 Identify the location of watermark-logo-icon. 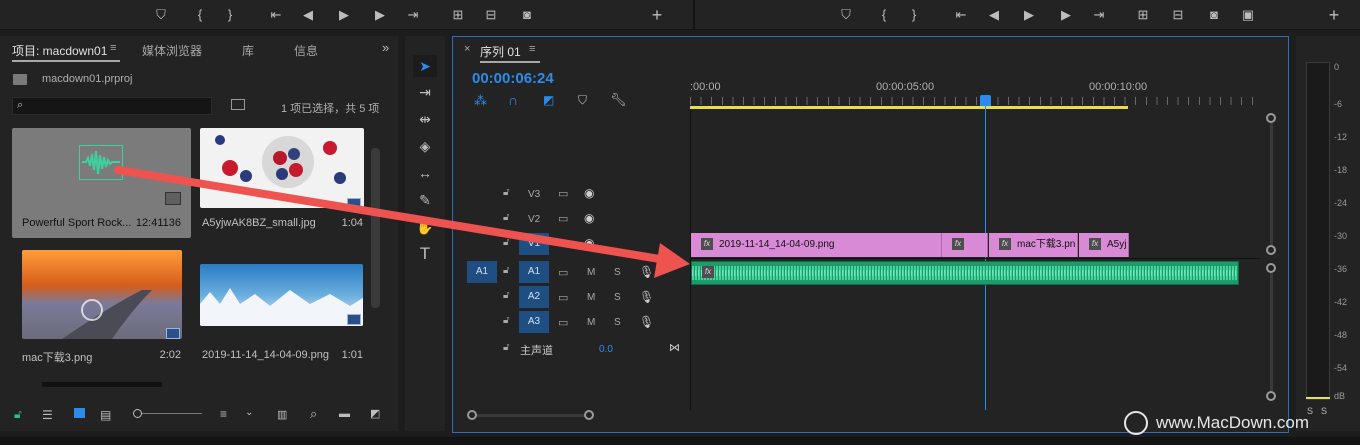
(1136, 423).